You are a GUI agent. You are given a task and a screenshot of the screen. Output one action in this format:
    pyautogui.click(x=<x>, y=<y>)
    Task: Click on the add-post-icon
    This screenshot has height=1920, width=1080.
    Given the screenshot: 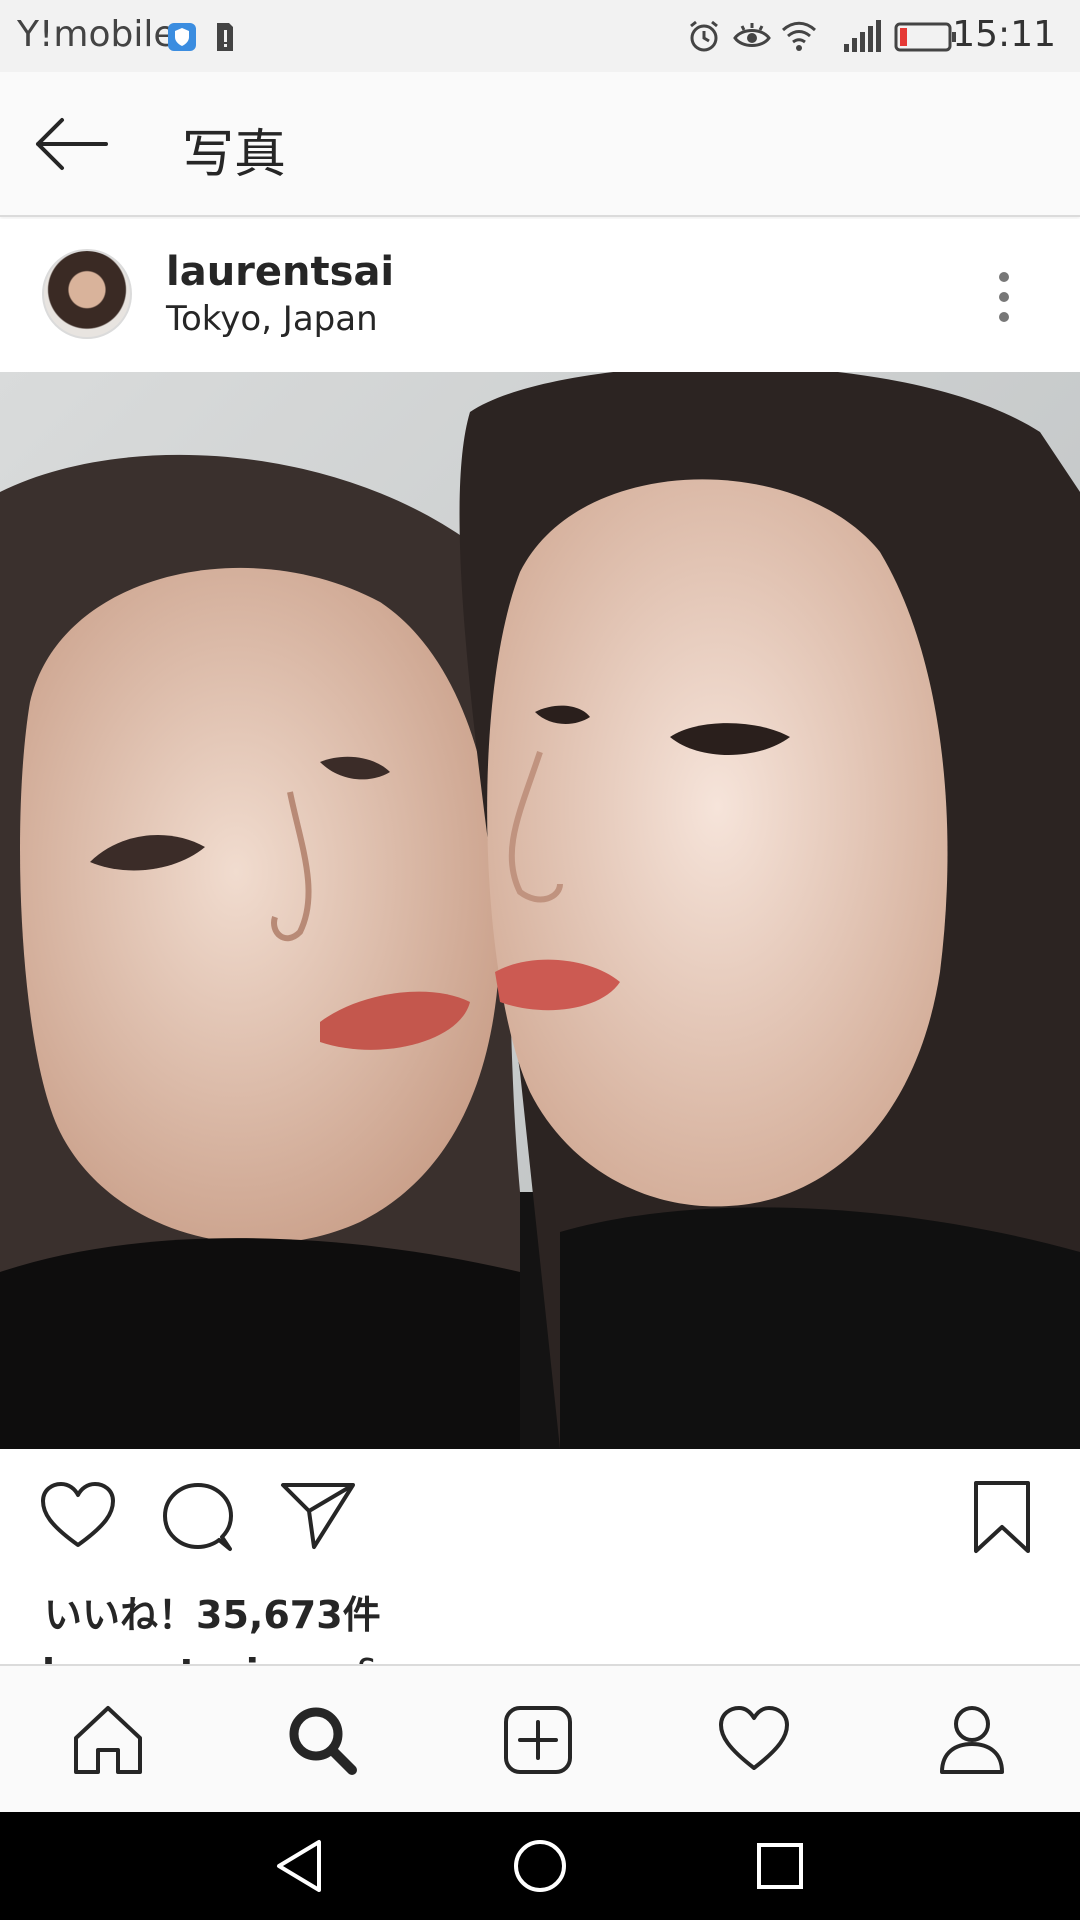 What is the action you would take?
    pyautogui.click(x=538, y=1740)
    